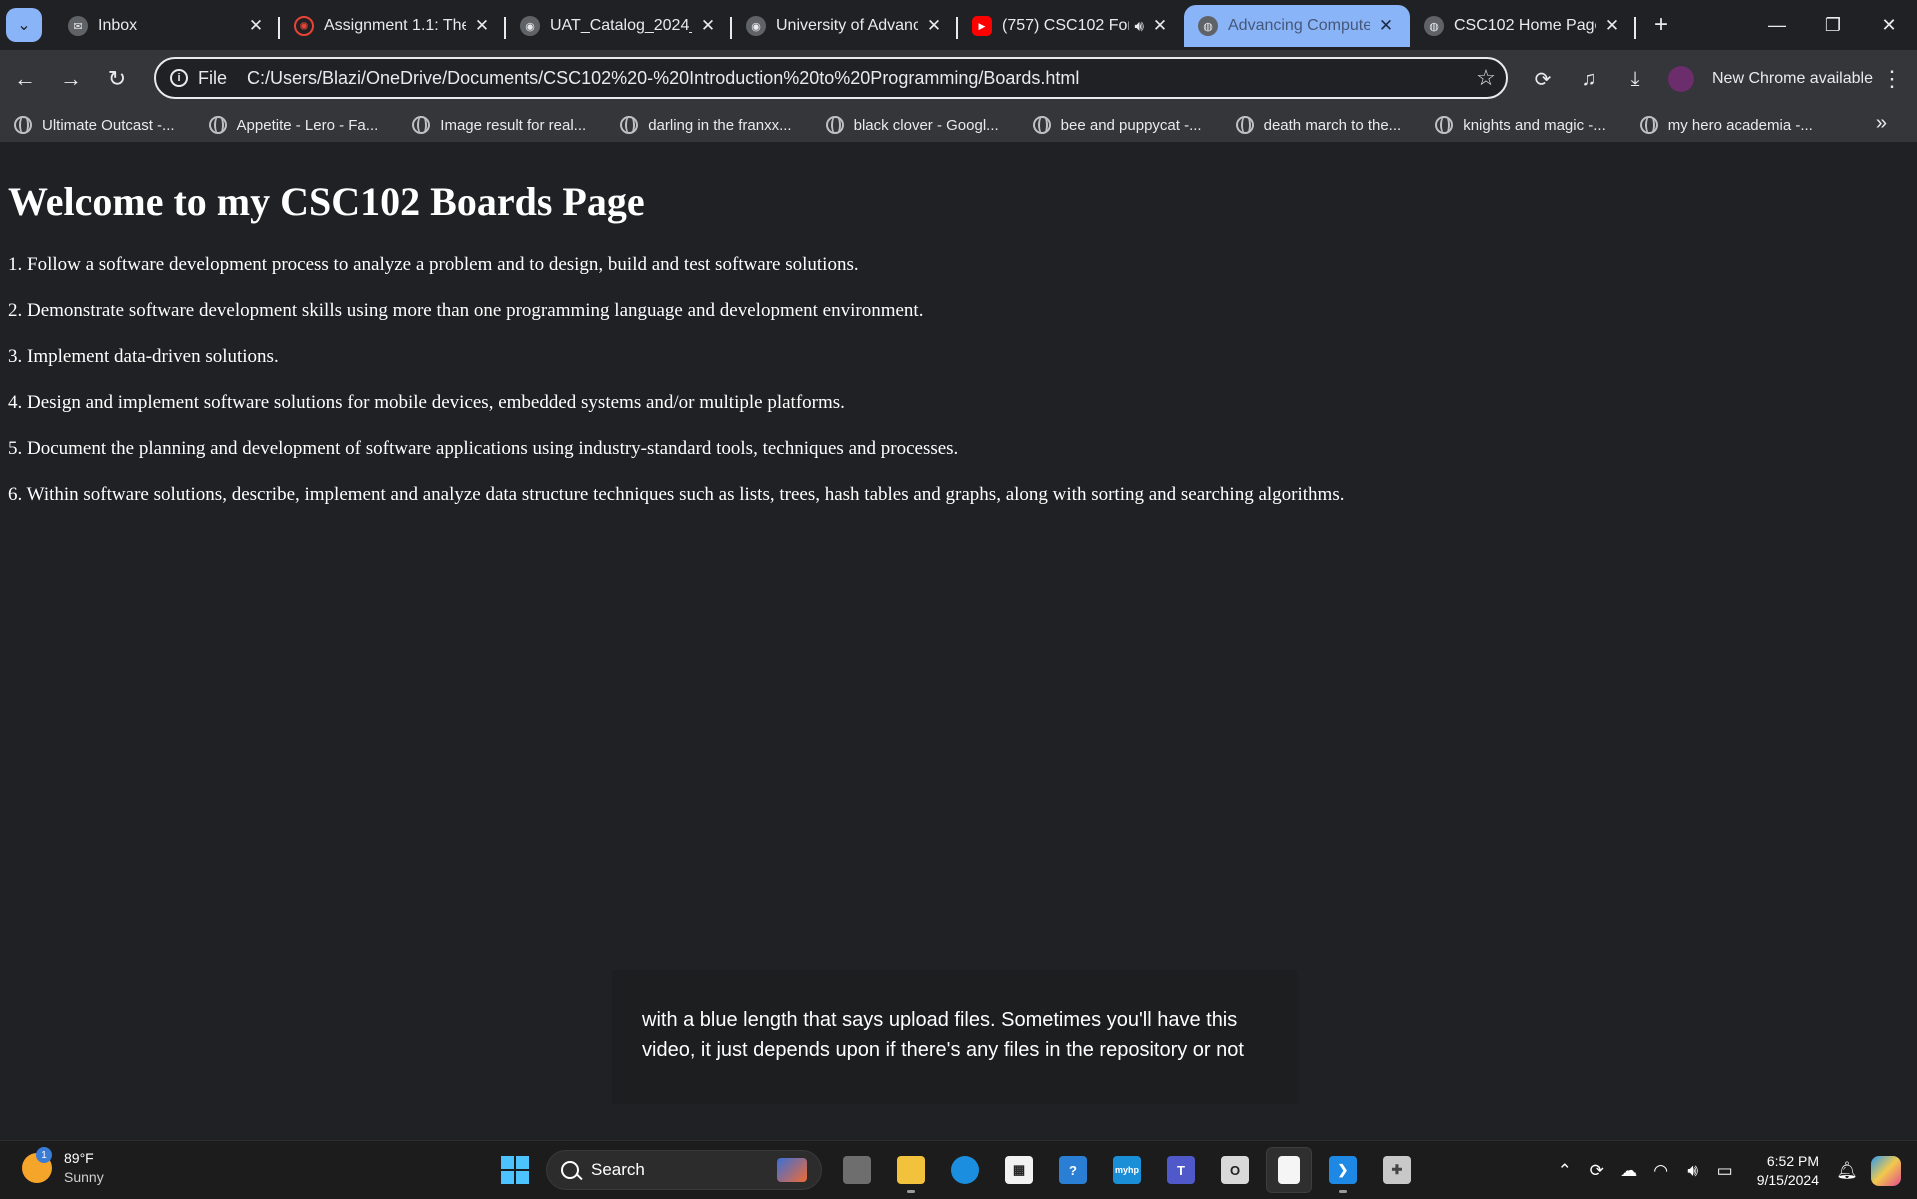 The height and width of the screenshot is (1199, 1917). I want to click on copilot-icon, so click(1886, 1170).